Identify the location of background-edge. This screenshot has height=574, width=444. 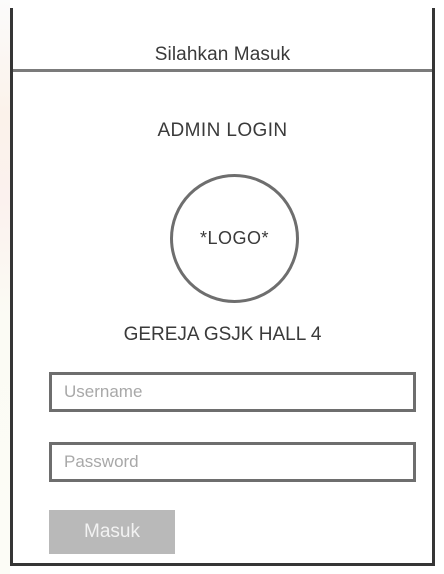
(5, 287).